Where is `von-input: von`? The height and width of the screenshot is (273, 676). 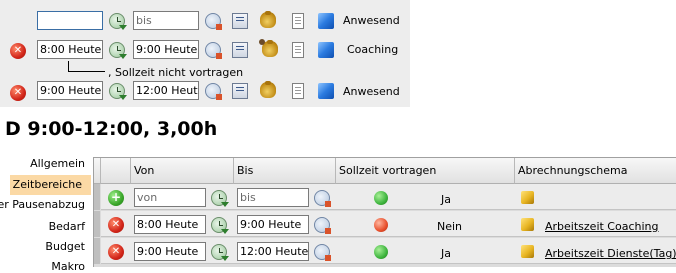 von-input: von is located at coordinates (170, 197).